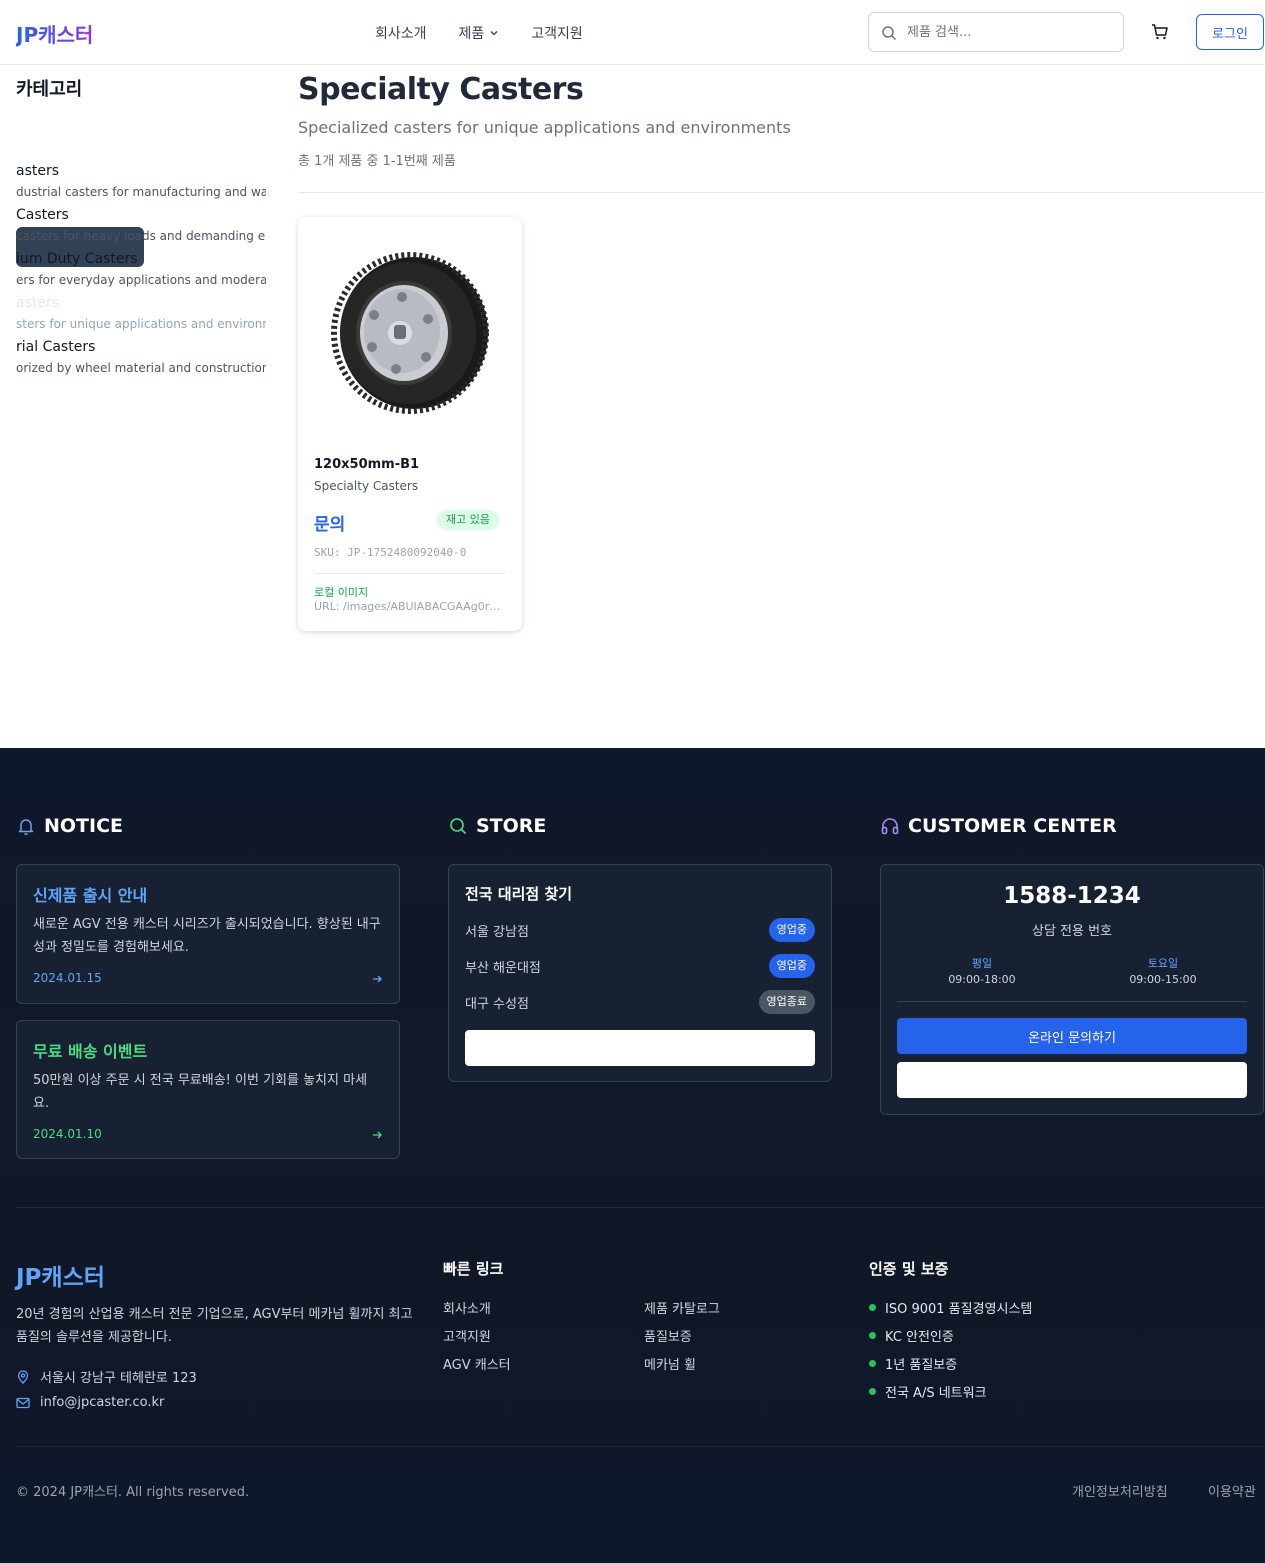 The width and height of the screenshot is (1265, 1563). I want to click on stock-badge: 재고 있음, so click(468, 520).